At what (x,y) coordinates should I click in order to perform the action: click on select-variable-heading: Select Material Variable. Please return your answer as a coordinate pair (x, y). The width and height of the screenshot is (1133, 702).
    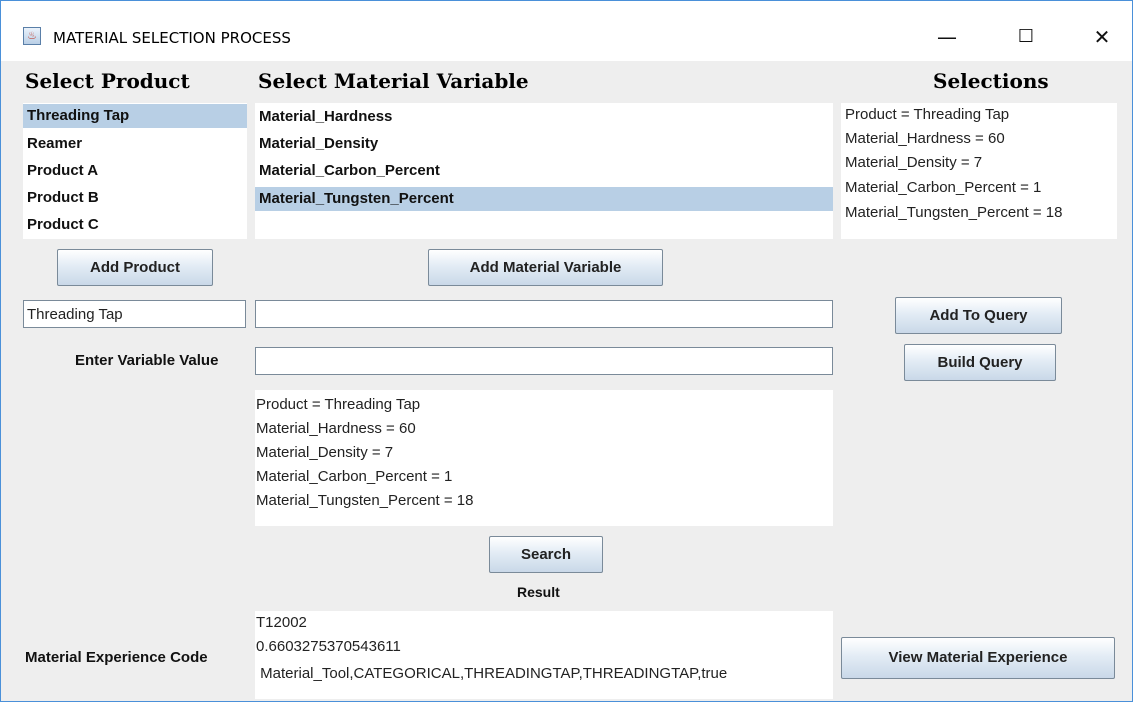
    Looking at the image, I should click on (393, 81).